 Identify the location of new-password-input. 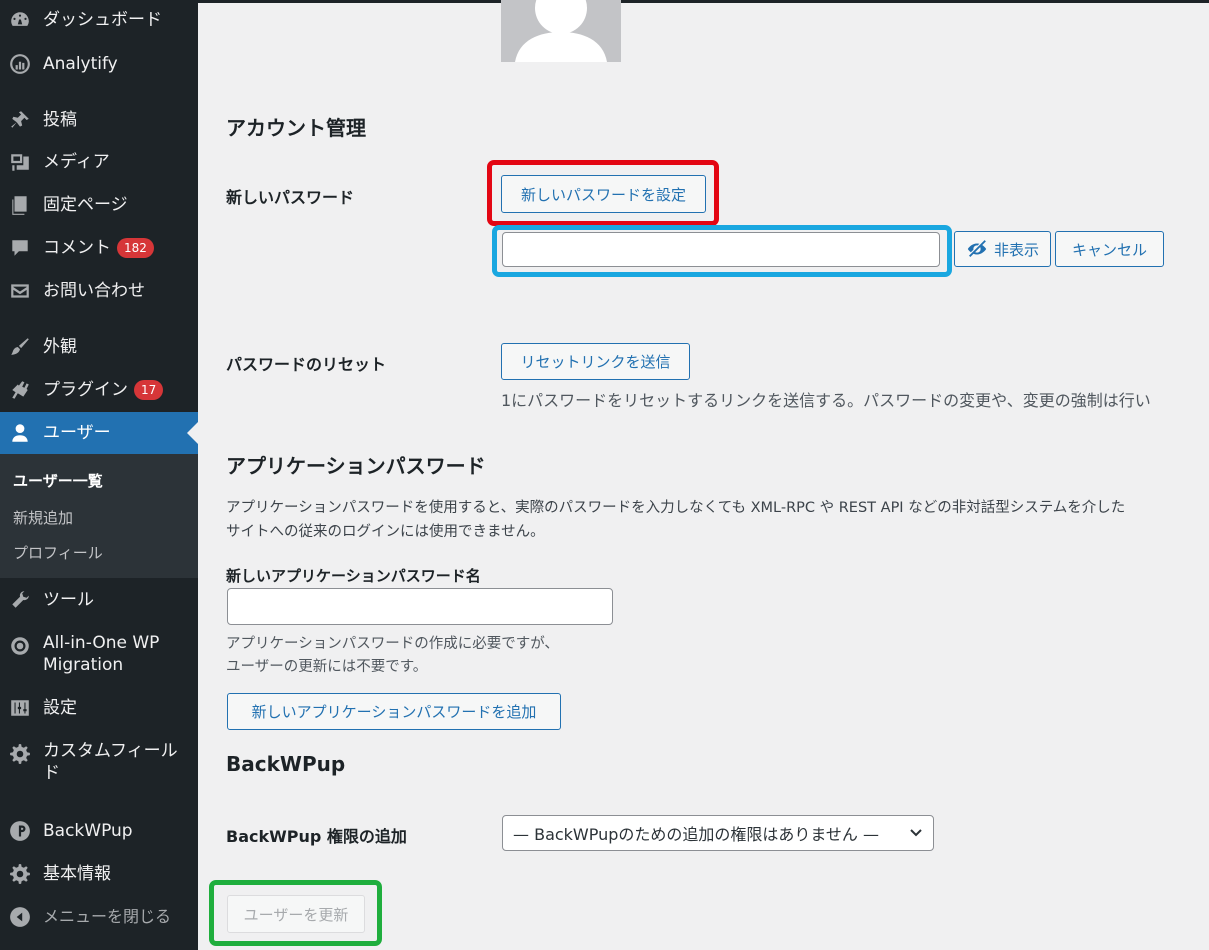
(721, 249).